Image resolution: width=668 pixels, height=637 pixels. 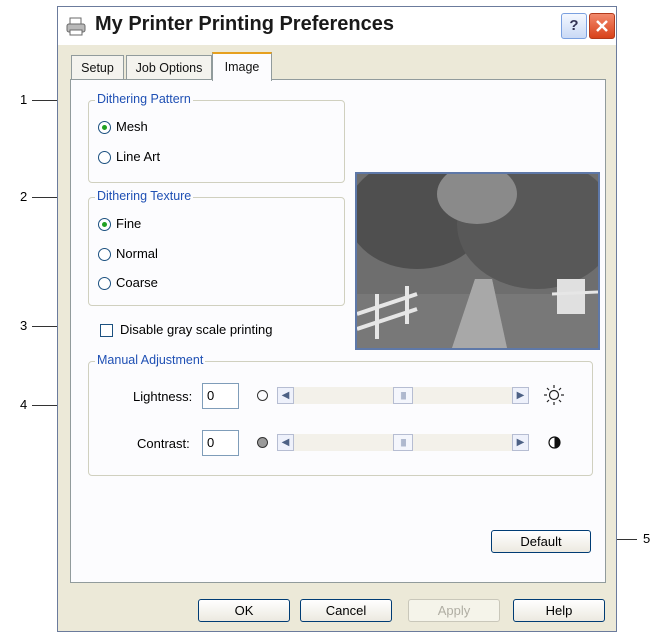 What do you see at coordinates (216, 141) in the screenshot?
I see `dithering-pattern-group` at bounding box center [216, 141].